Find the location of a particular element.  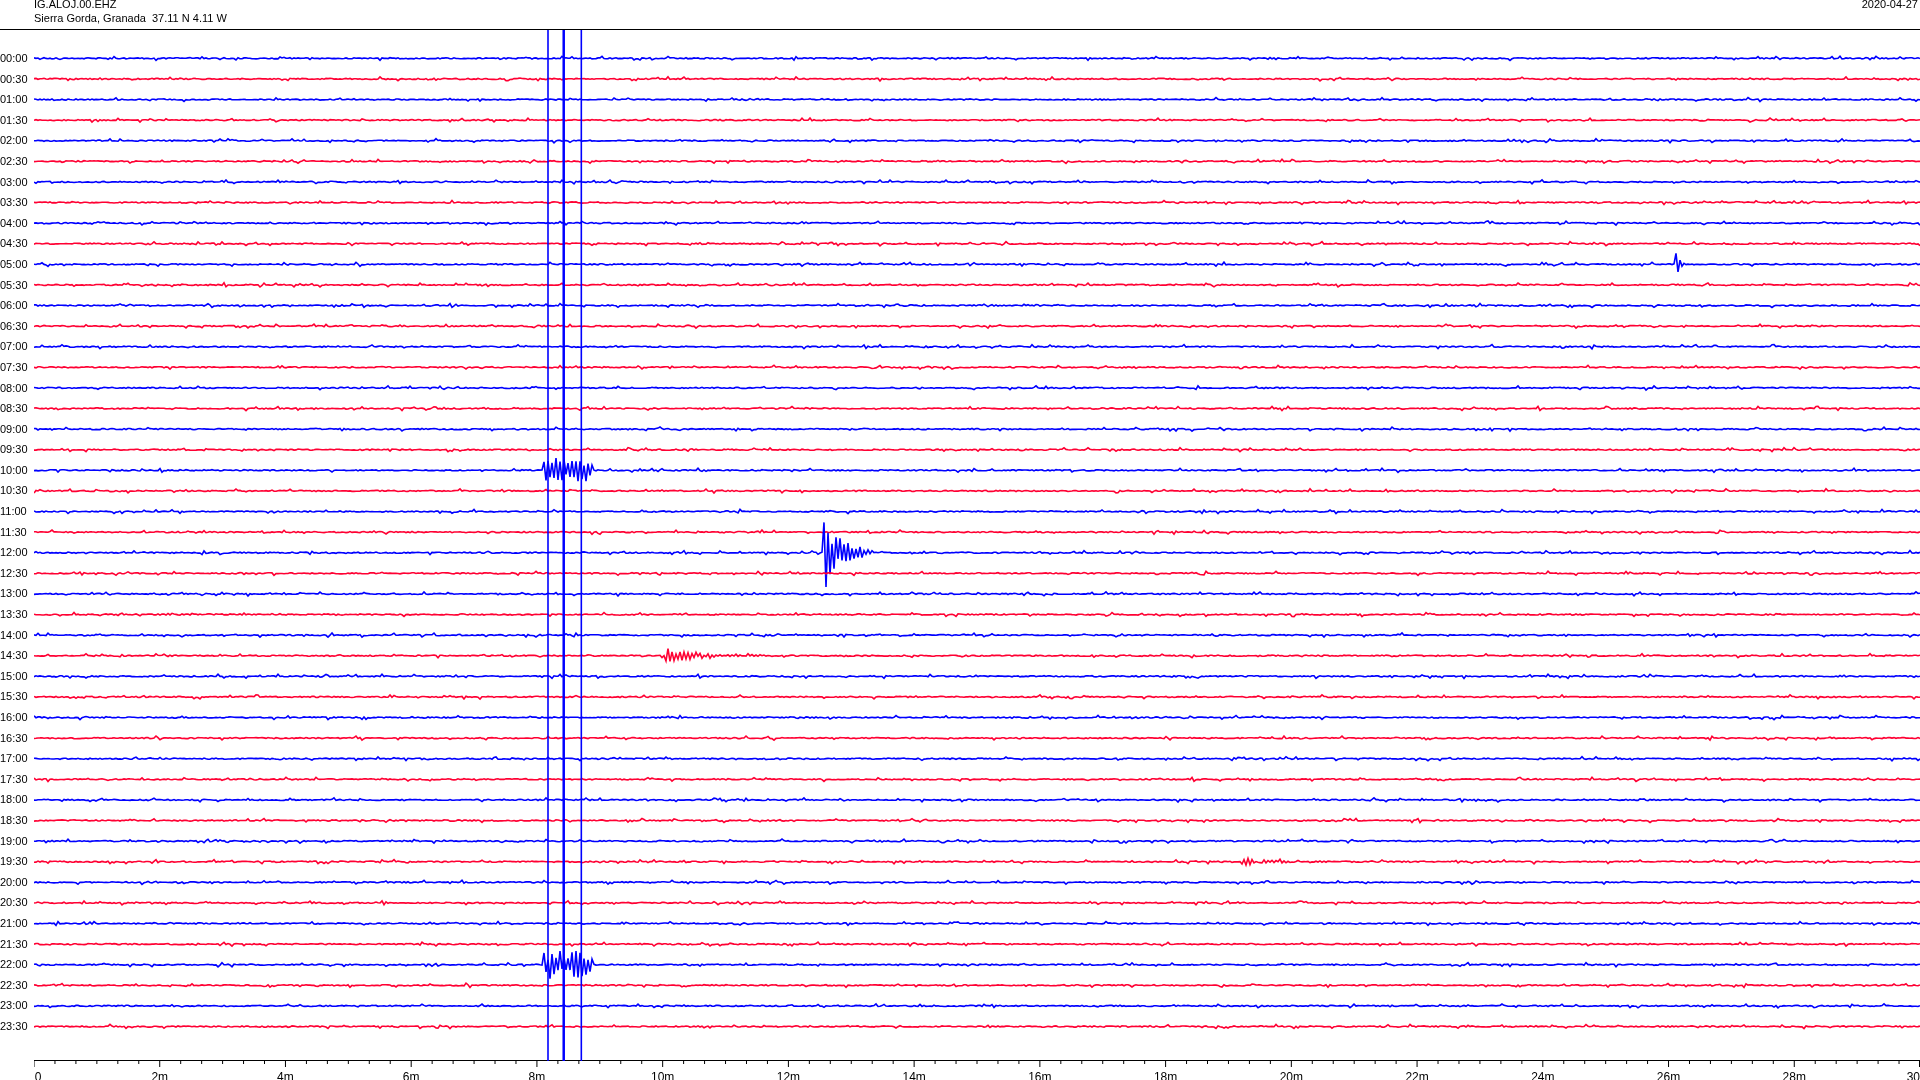

time-label: 08:30 is located at coordinates (14, 409).